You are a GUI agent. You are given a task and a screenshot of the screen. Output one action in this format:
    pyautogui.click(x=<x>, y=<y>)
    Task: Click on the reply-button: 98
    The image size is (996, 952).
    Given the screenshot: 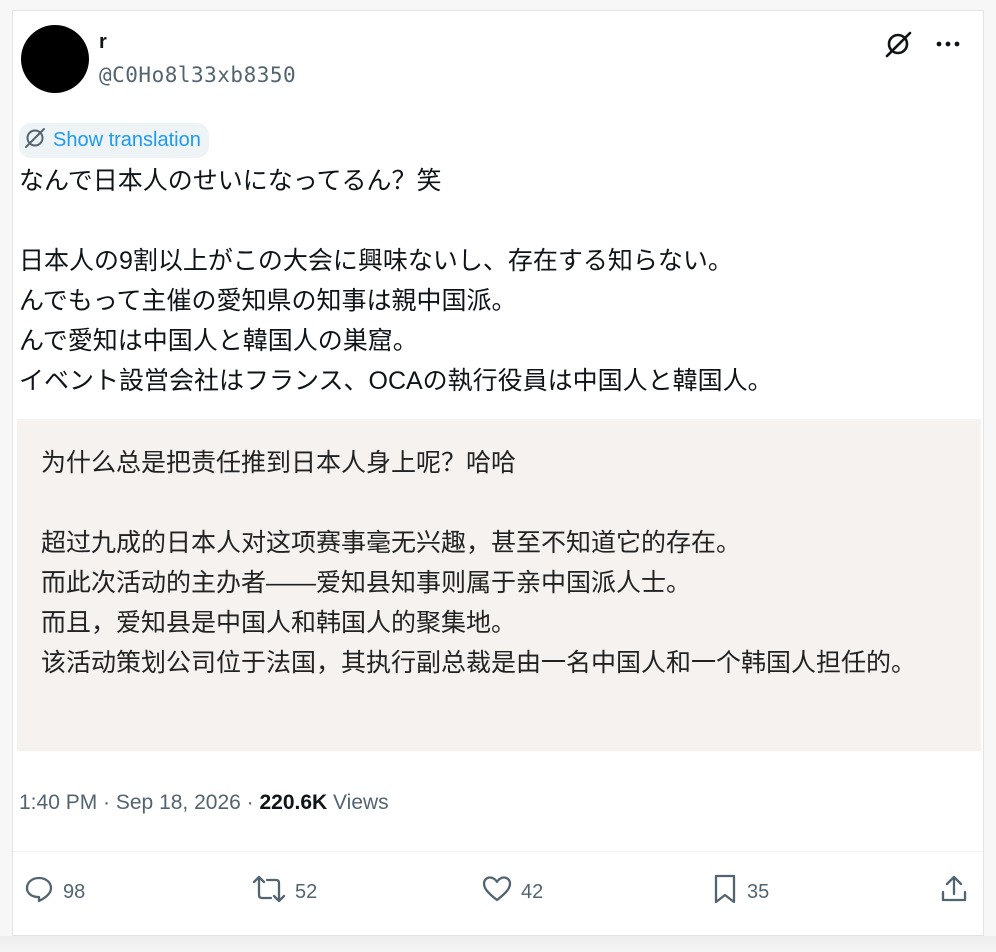 What is the action you would take?
    pyautogui.click(x=54, y=892)
    